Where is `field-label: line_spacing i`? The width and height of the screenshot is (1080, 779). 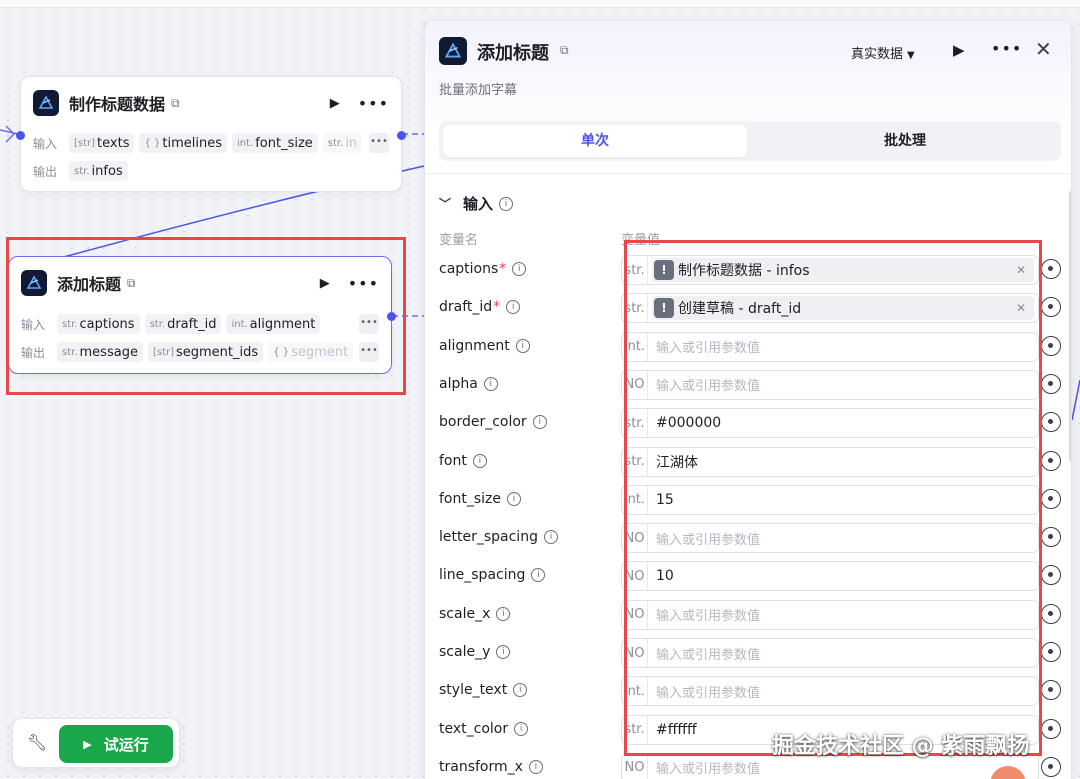 field-label: line_spacing i is located at coordinates (492, 575).